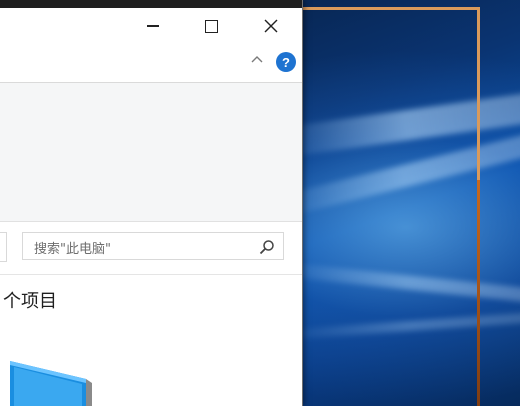 The height and width of the screenshot is (406, 520). I want to click on maximize-icon, so click(211, 26).